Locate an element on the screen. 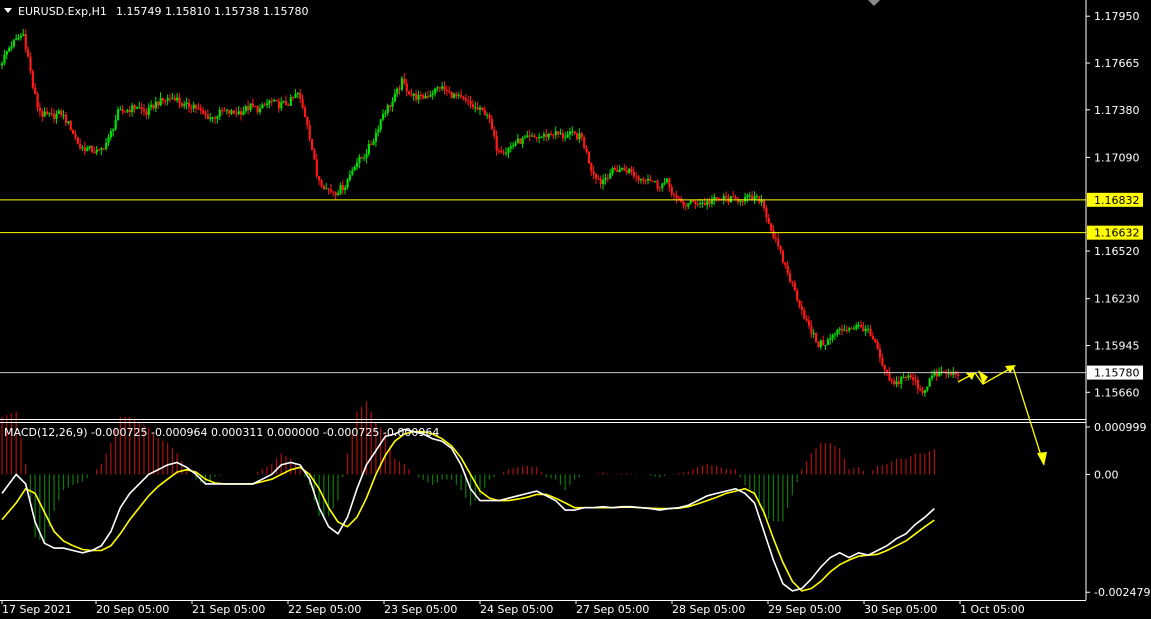 Image resolution: width=1151 pixels, height=619 pixels. time-tick-label: 28 Sep 05:00 is located at coordinates (708, 609).